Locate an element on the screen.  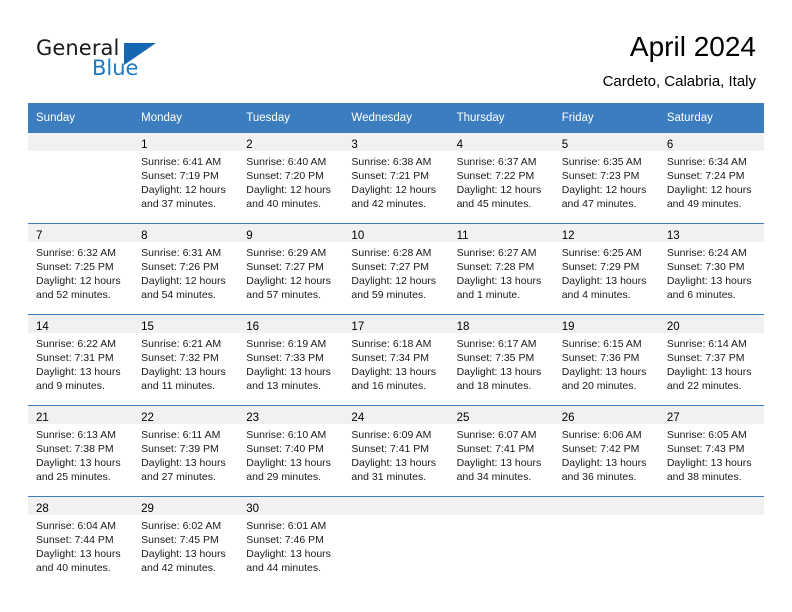
day-number-band: 25 is located at coordinates (501, 415).